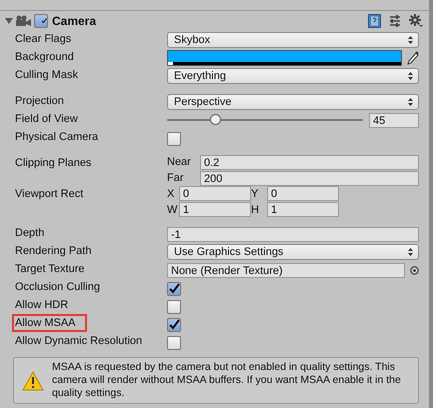 Image resolution: width=433 pixels, height=408 pixels. What do you see at coordinates (416, 21) in the screenshot?
I see `settings-icon` at bounding box center [416, 21].